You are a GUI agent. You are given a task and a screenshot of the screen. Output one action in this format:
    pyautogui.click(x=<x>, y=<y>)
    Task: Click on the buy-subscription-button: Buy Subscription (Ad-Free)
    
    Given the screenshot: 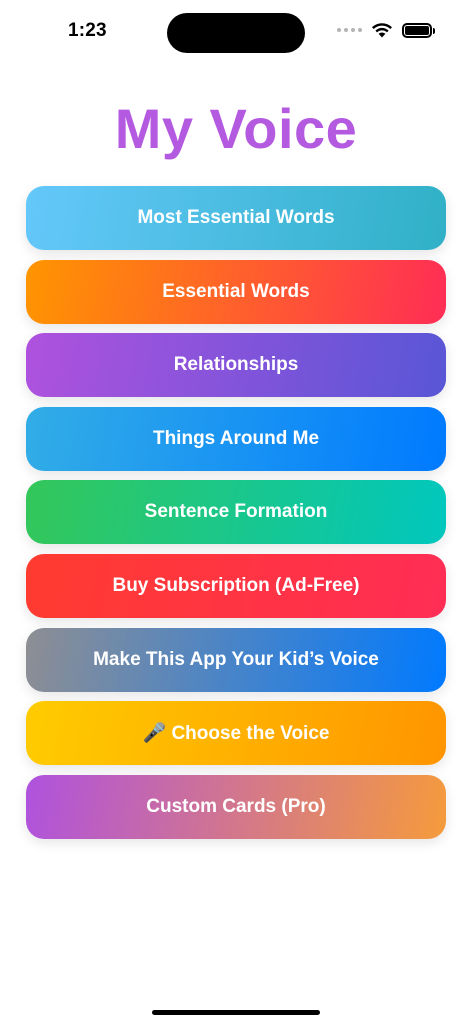 What is the action you would take?
    pyautogui.click(x=236, y=585)
    